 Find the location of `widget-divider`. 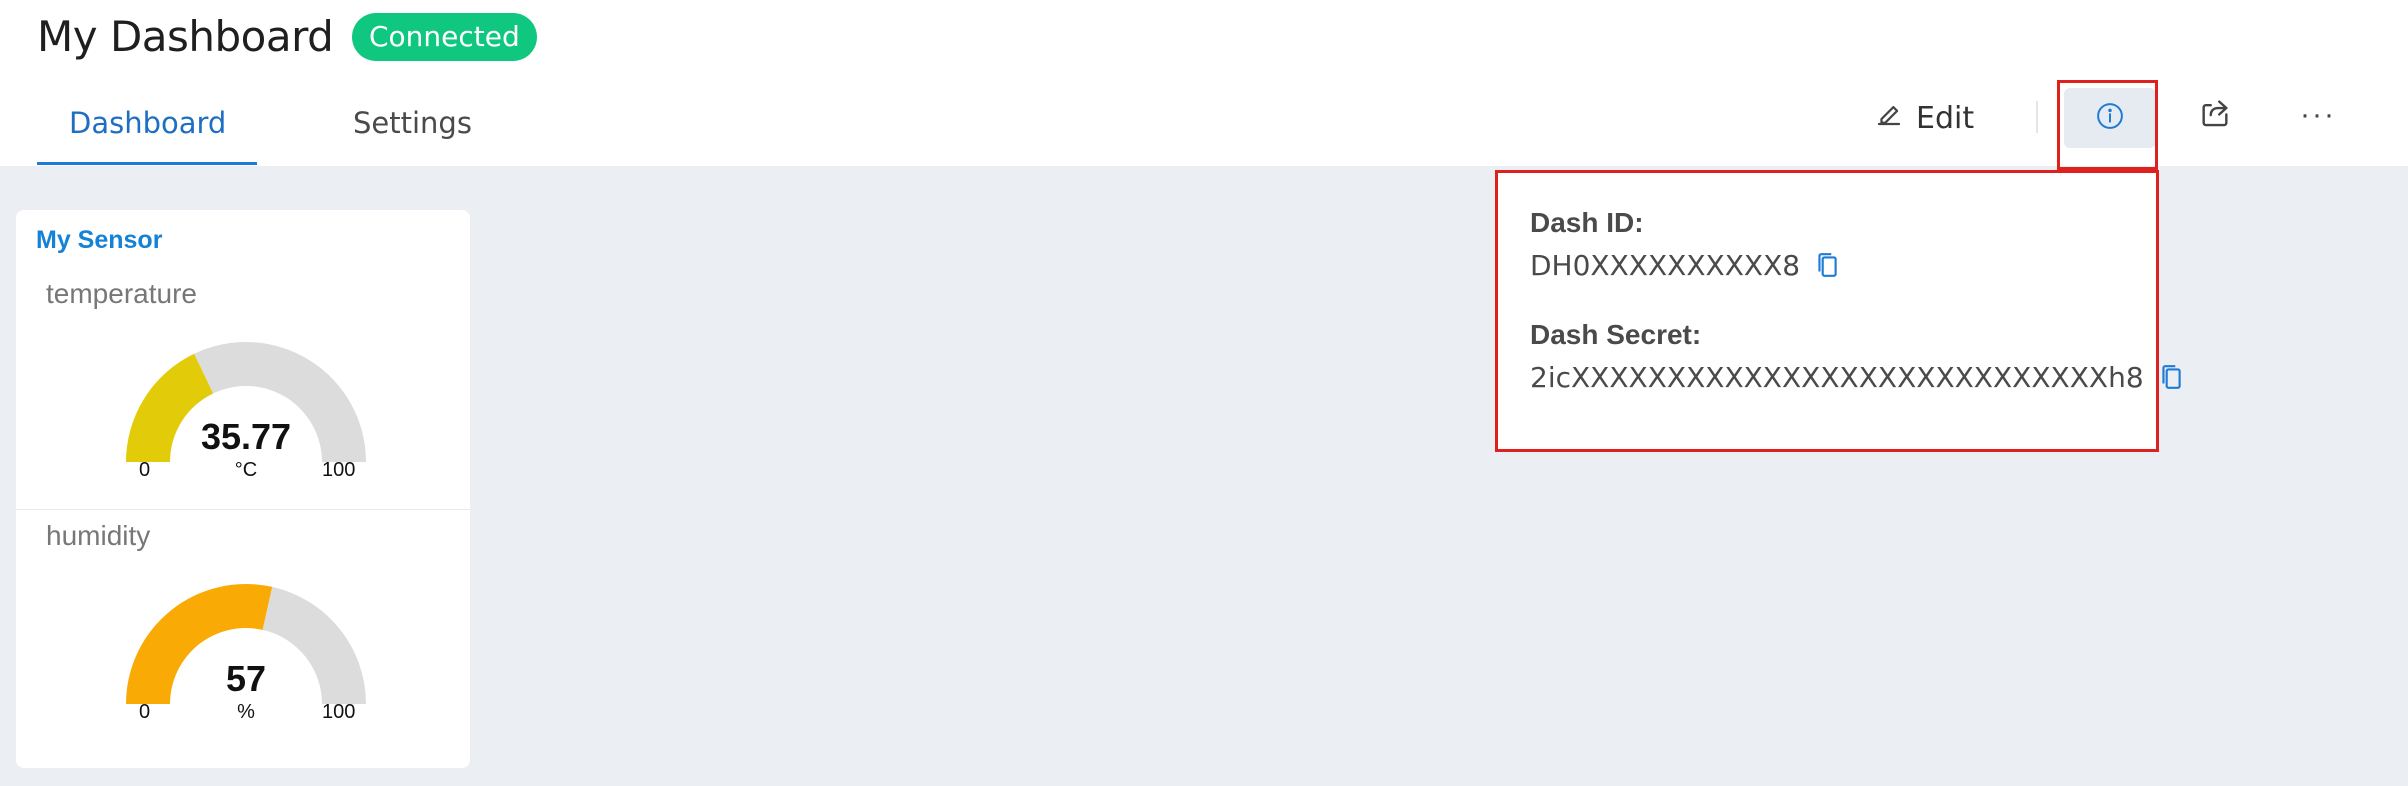

widget-divider is located at coordinates (243, 509).